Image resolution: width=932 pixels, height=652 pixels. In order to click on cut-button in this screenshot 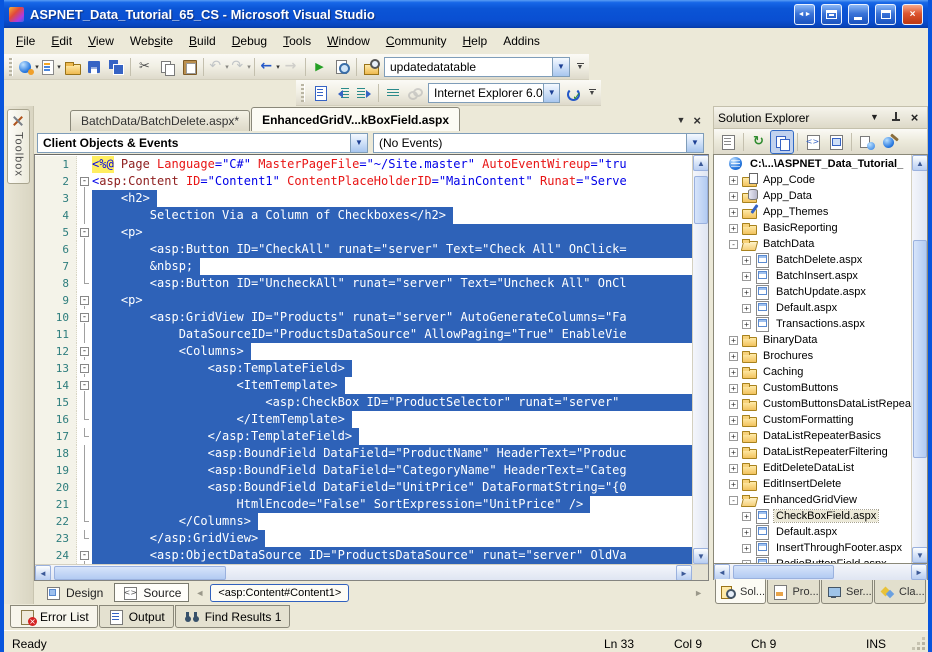, I will do `click(145, 67)`.